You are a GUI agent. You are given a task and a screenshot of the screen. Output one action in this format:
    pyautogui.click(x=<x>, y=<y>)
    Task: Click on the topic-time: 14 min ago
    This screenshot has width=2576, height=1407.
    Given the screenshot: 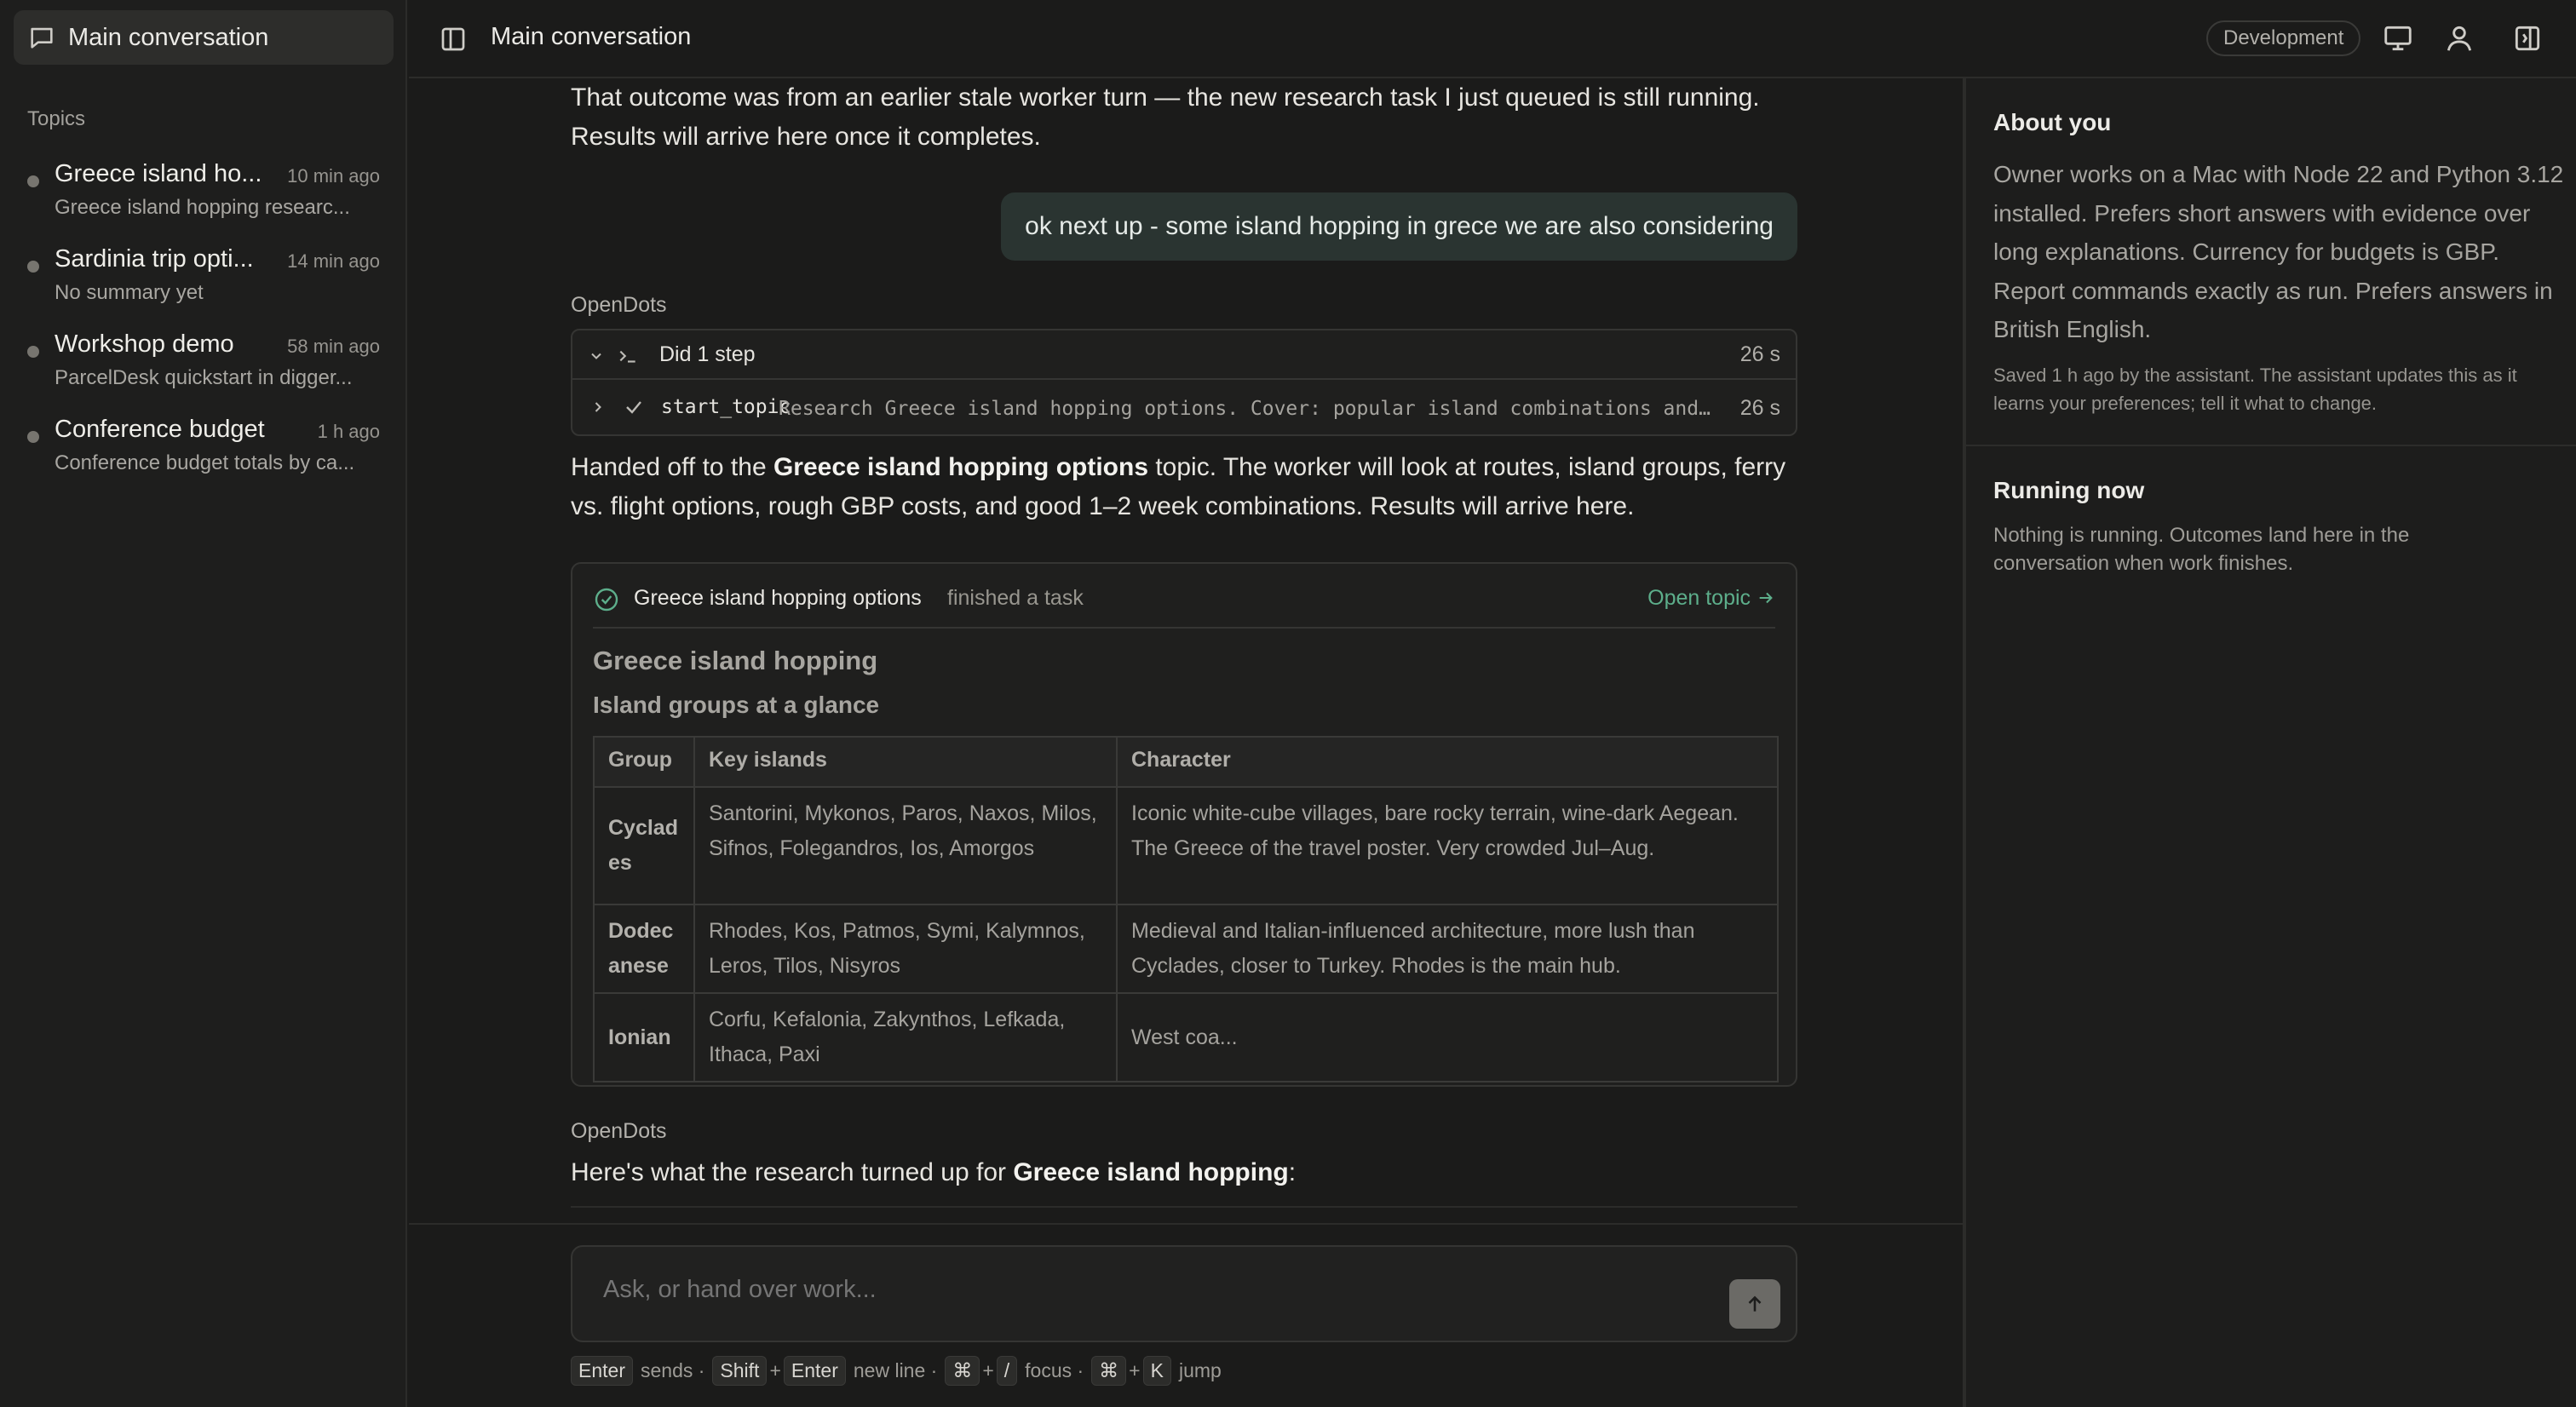 What is the action you would take?
    pyautogui.click(x=334, y=261)
    